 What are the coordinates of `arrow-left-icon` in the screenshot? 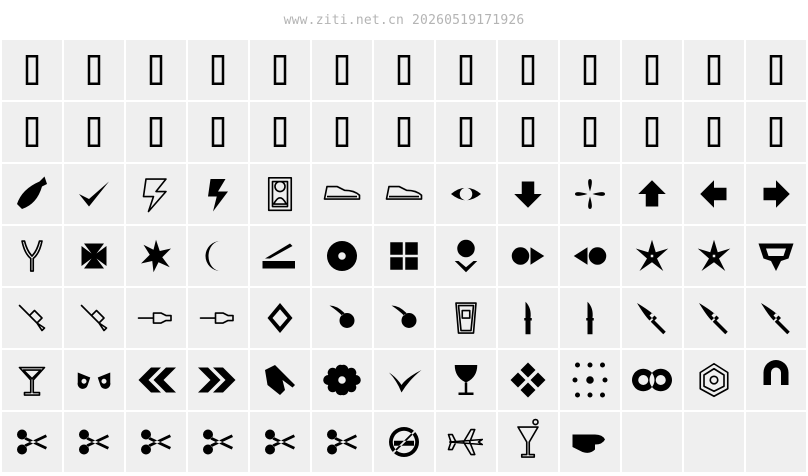 It's located at (713, 194).